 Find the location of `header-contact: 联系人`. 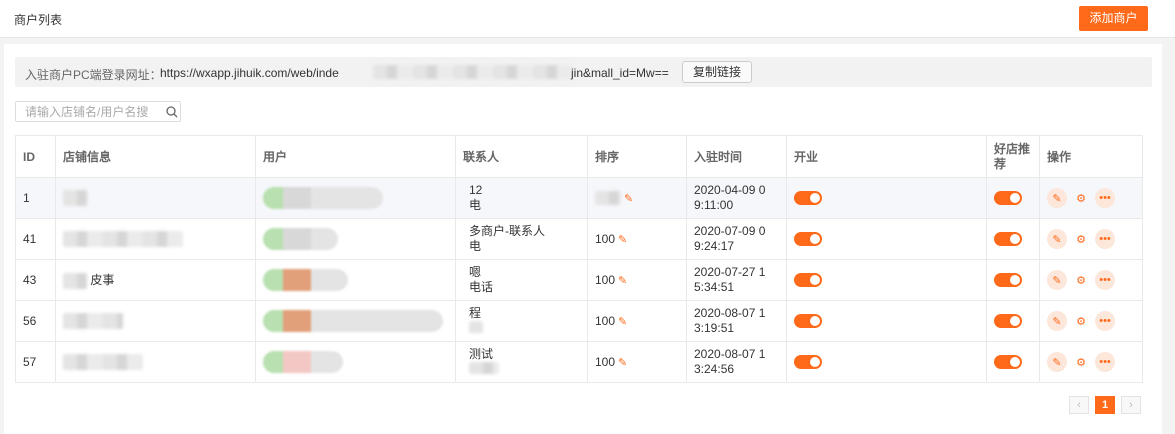

header-contact: 联系人 is located at coordinates (521, 156).